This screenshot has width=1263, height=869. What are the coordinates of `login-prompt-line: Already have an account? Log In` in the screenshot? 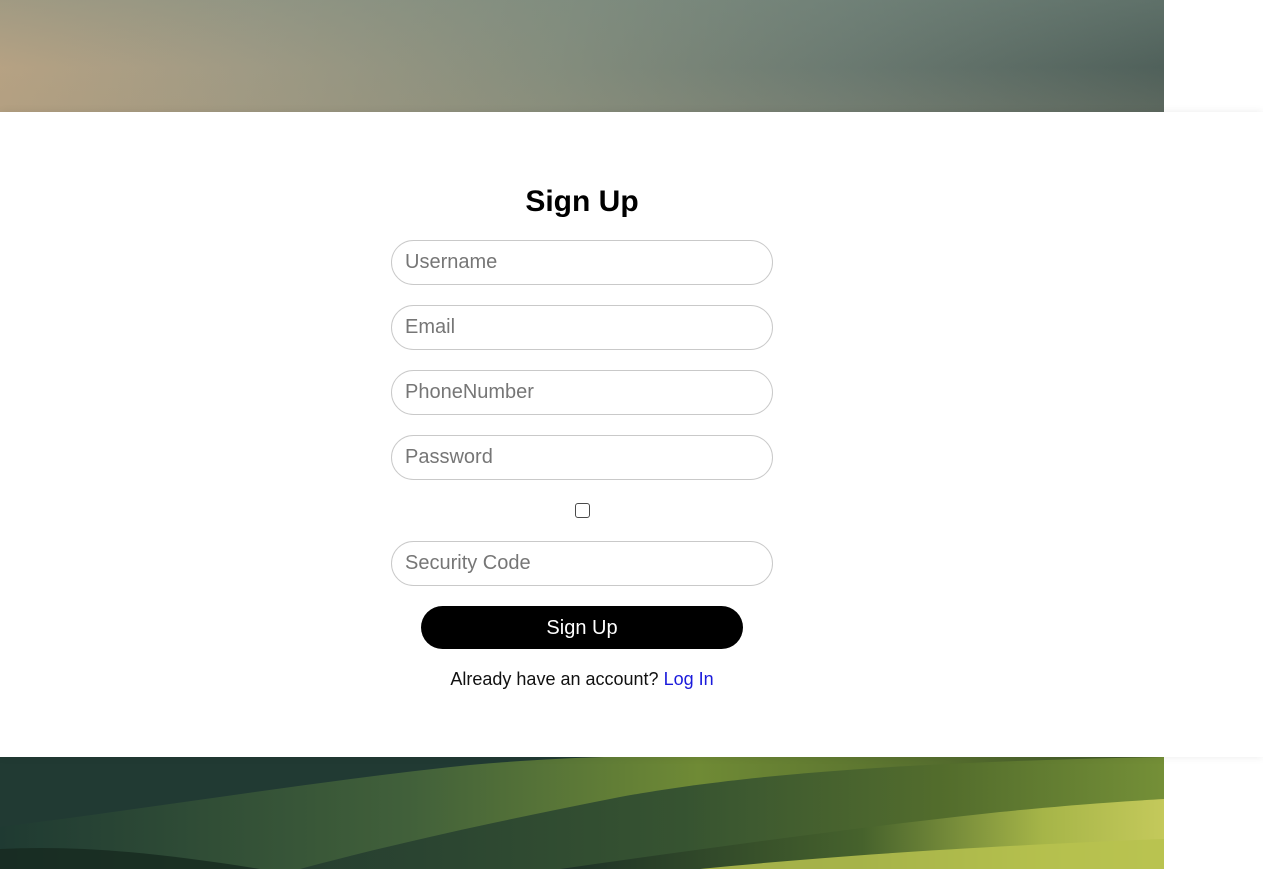 It's located at (582, 679).